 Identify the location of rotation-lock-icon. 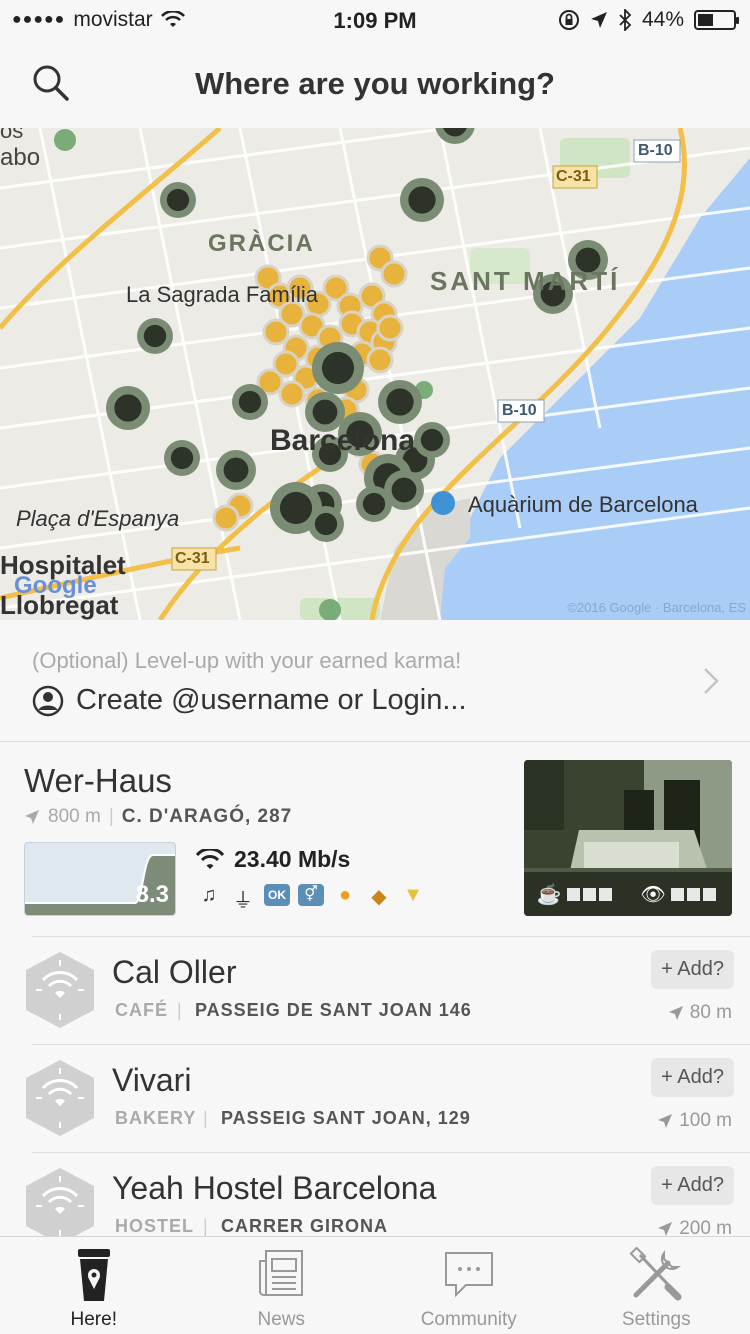
(568, 20).